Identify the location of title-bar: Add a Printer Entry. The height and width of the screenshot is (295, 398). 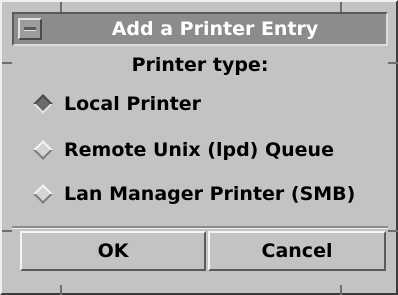
(200, 29).